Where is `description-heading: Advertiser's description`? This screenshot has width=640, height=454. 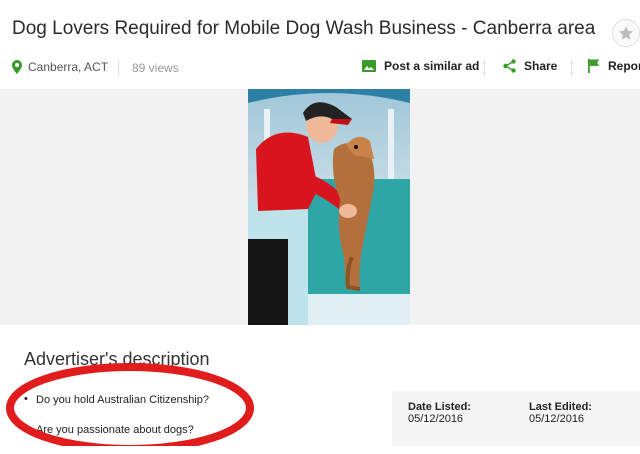
description-heading: Advertiser's description is located at coordinates (117, 359).